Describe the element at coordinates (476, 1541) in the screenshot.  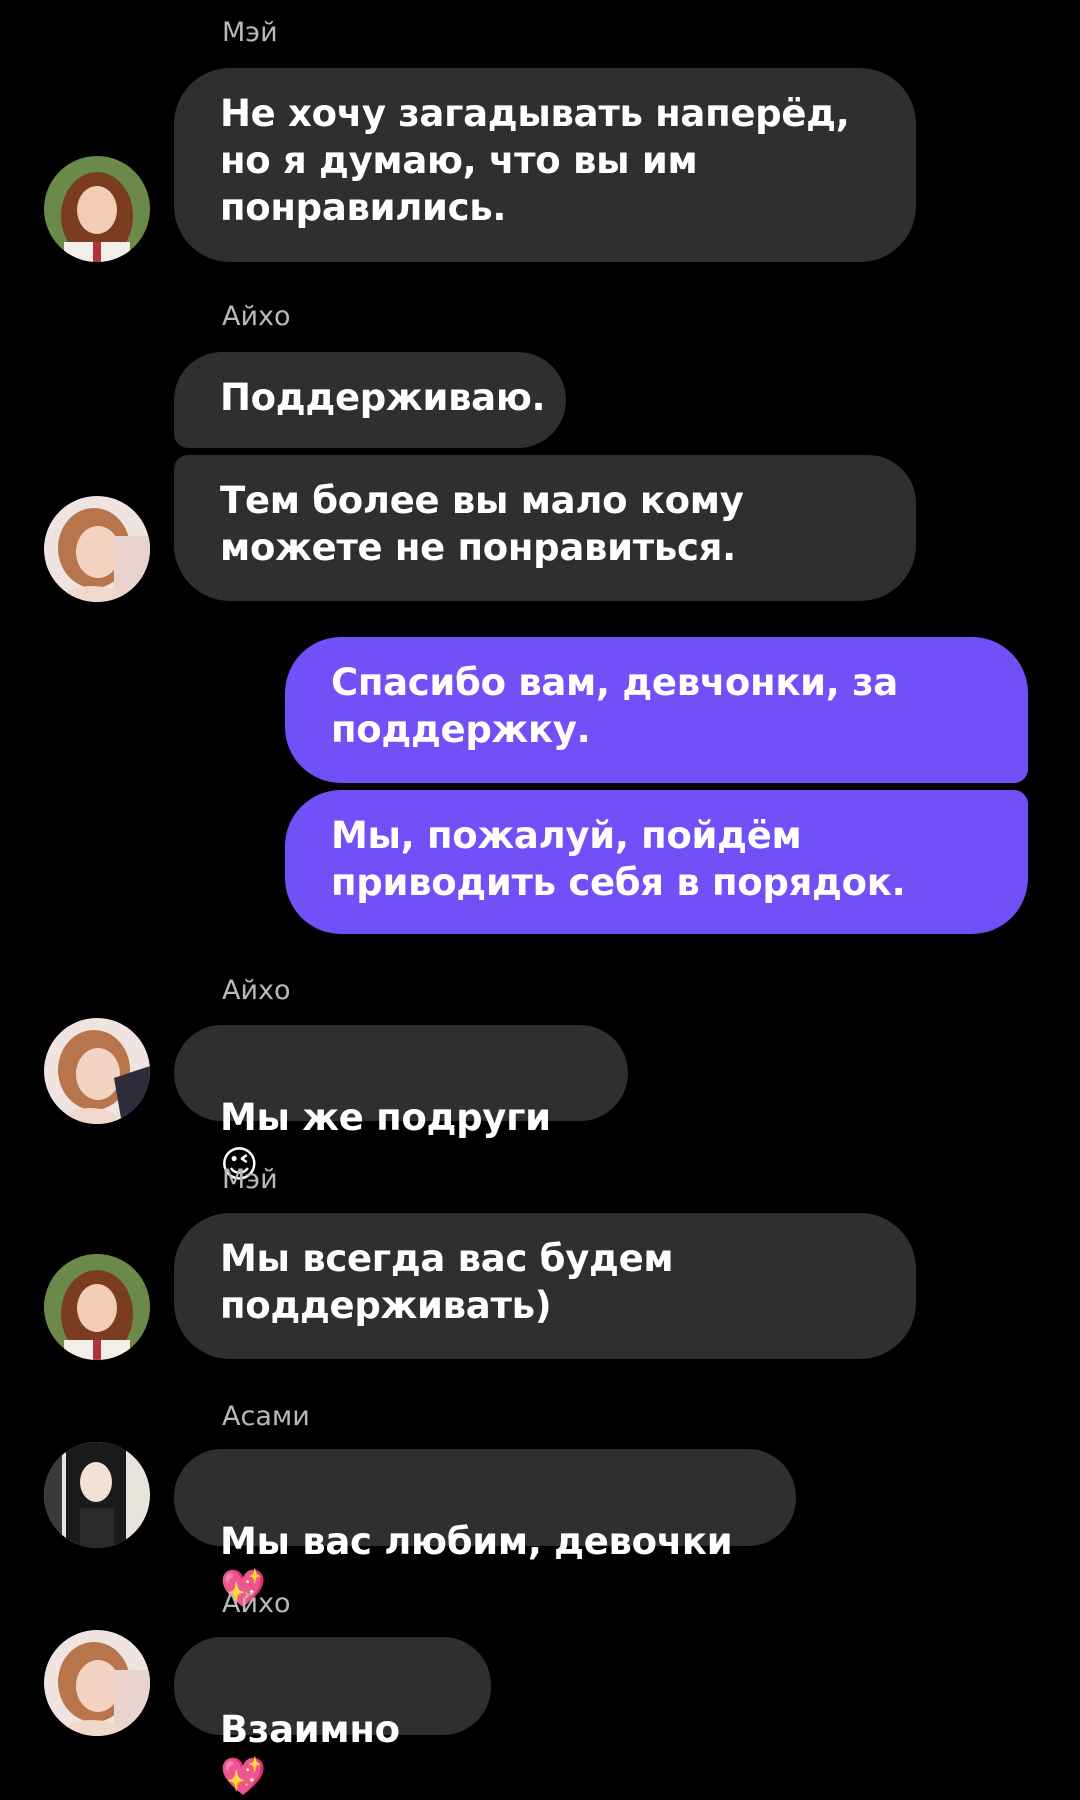
I see `message-text: Мы вас любим, девочки` at that location.